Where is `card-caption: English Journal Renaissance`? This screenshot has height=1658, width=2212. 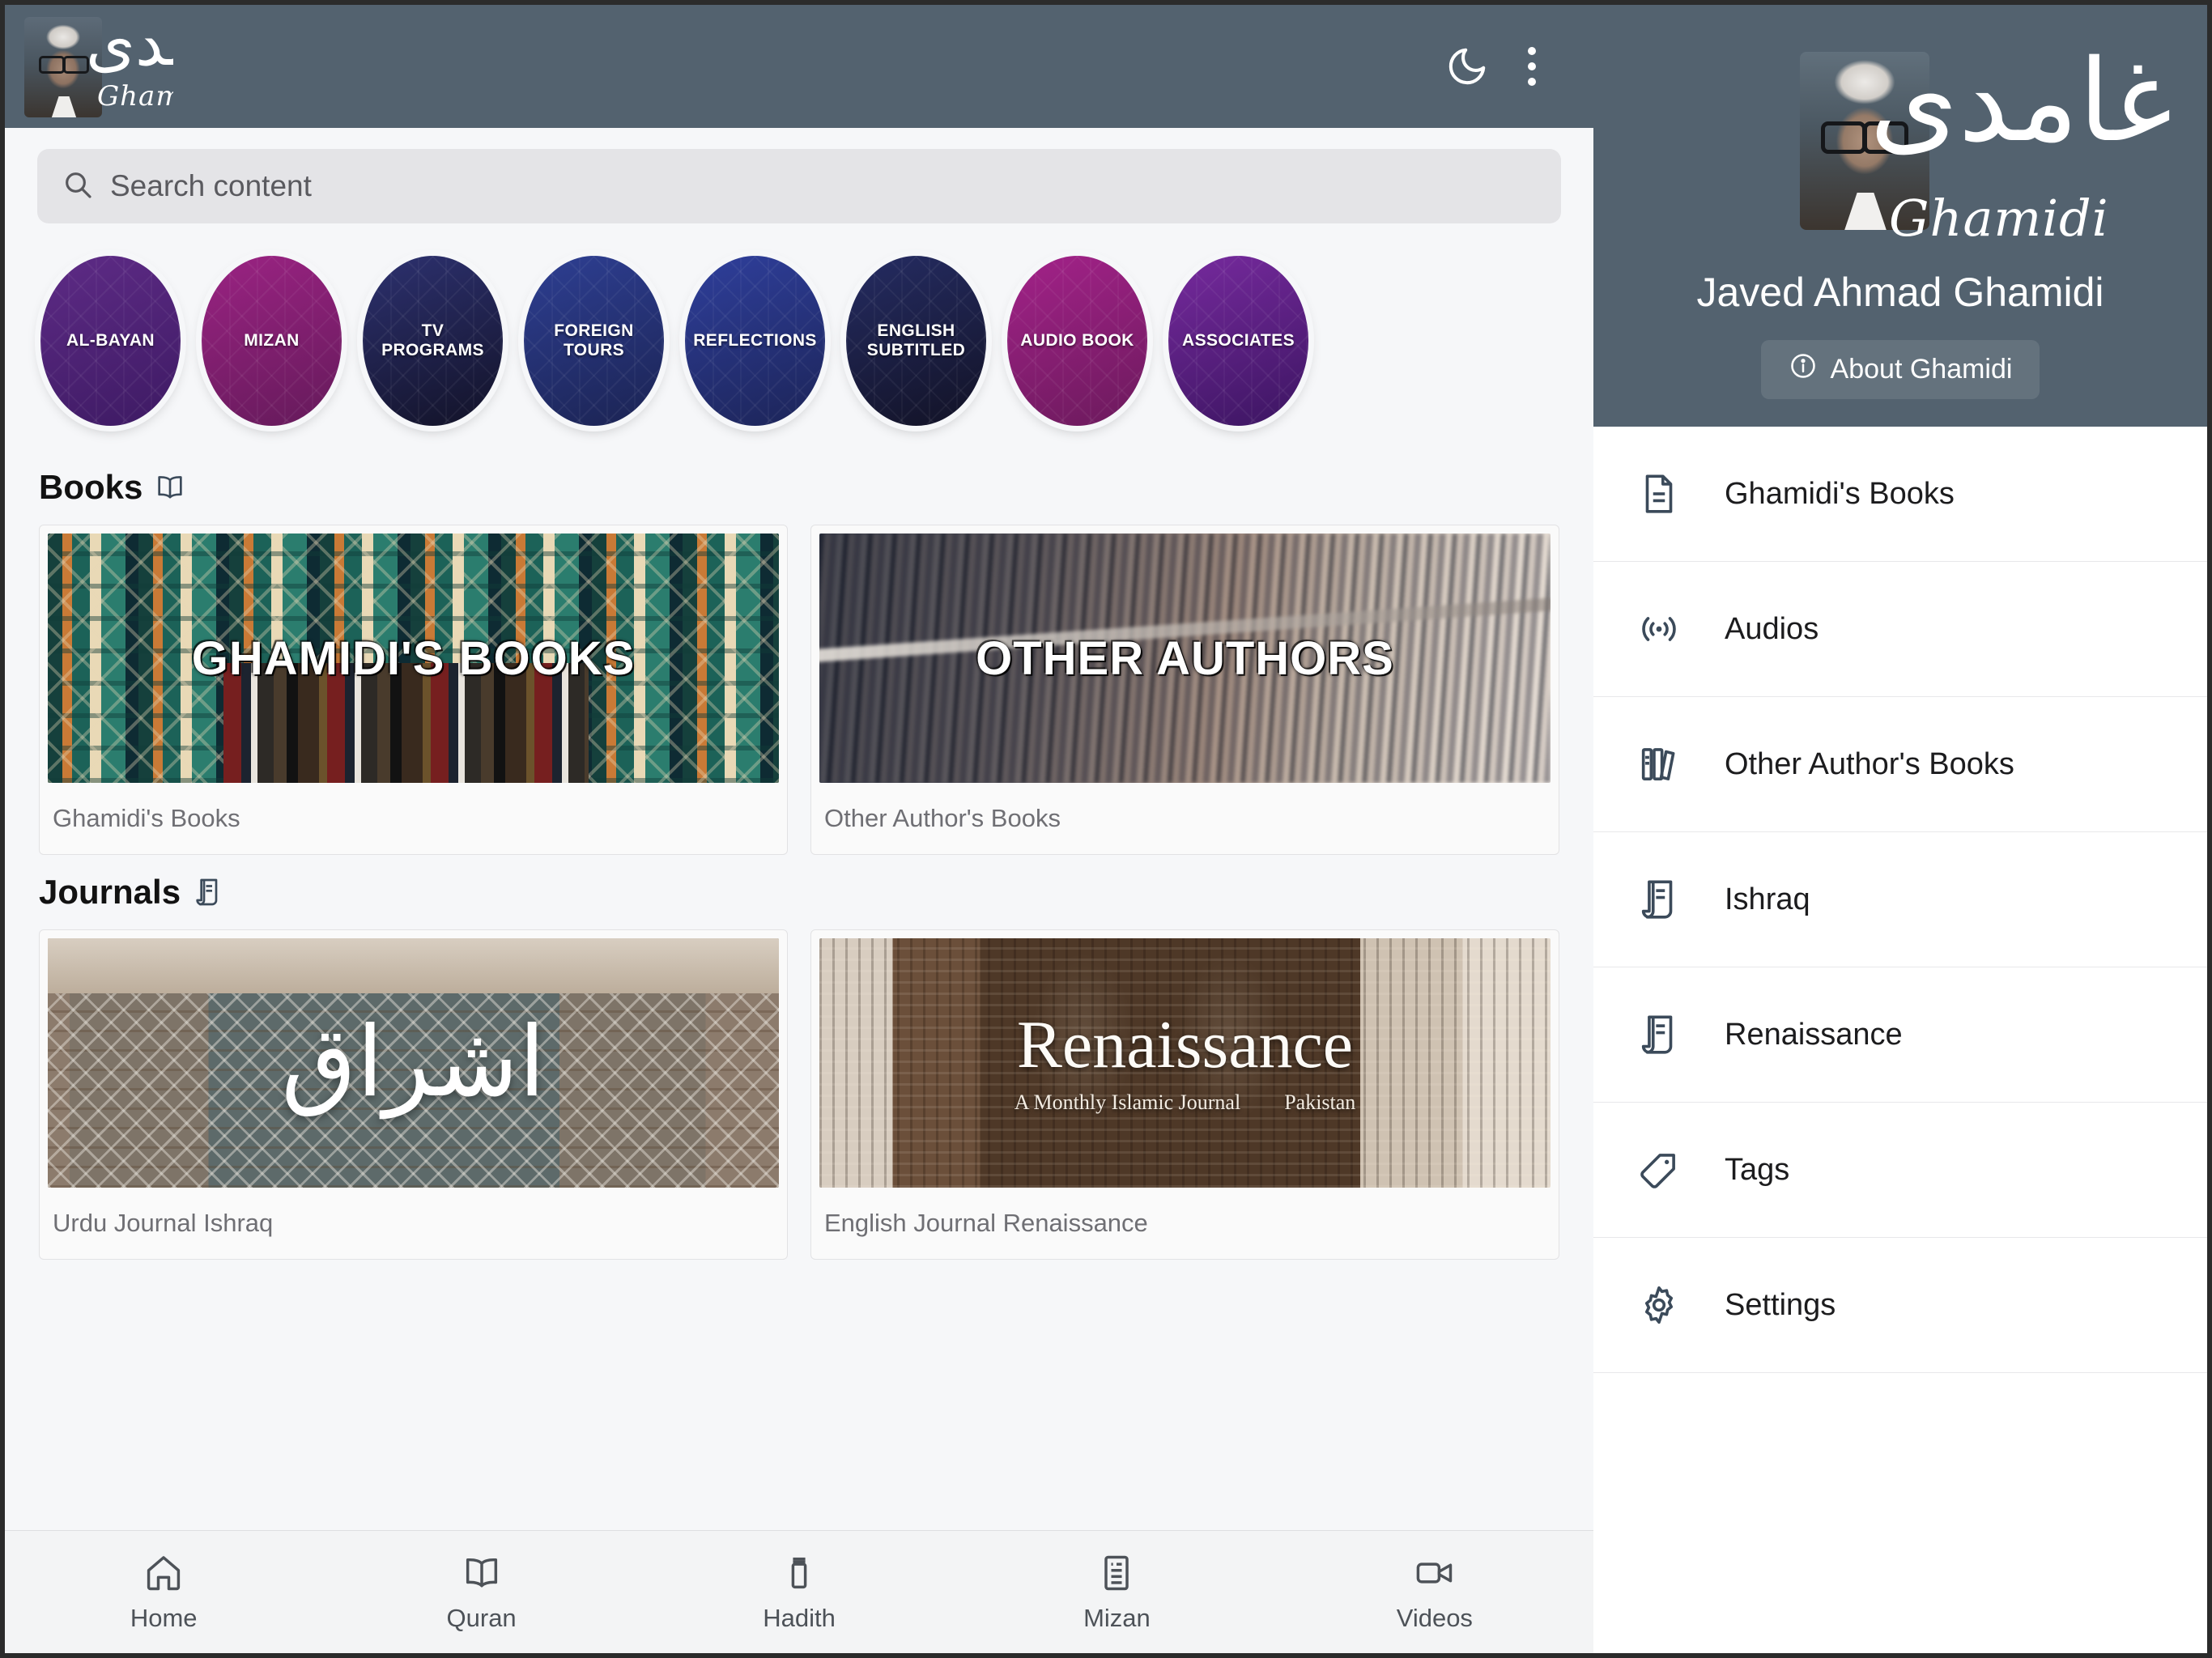 card-caption: English Journal Renaissance is located at coordinates (986, 1223).